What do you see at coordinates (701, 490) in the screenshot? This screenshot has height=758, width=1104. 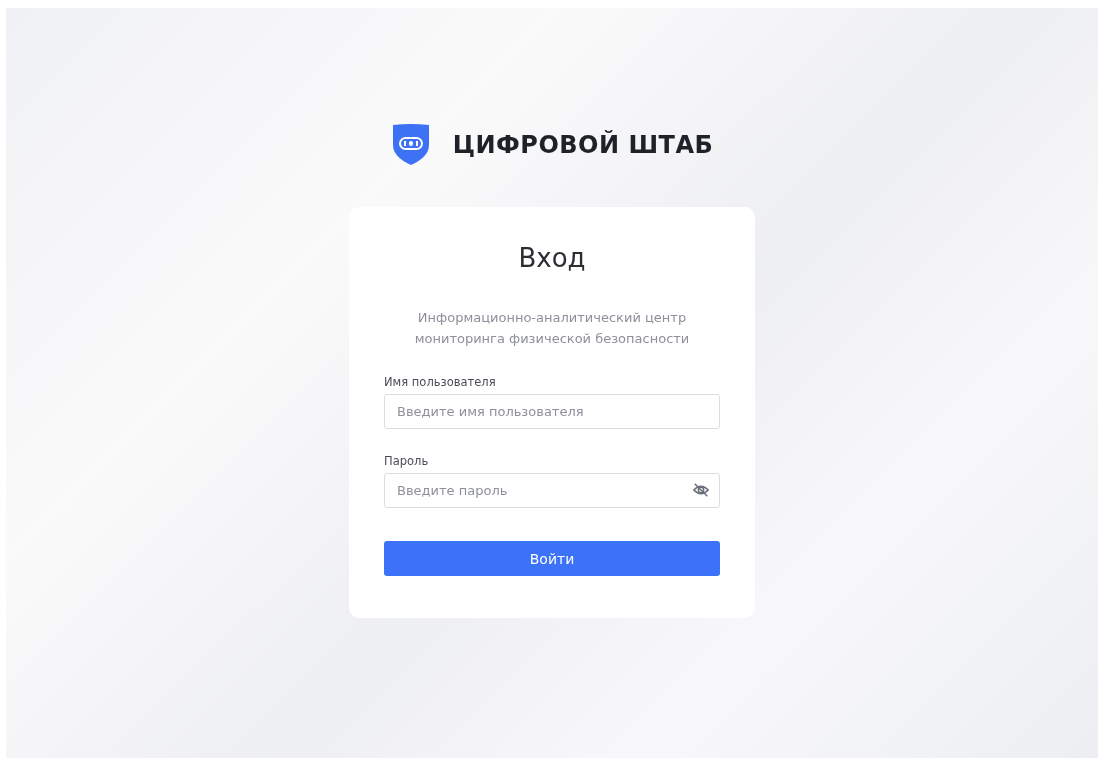 I see `eye-slash-icon` at bounding box center [701, 490].